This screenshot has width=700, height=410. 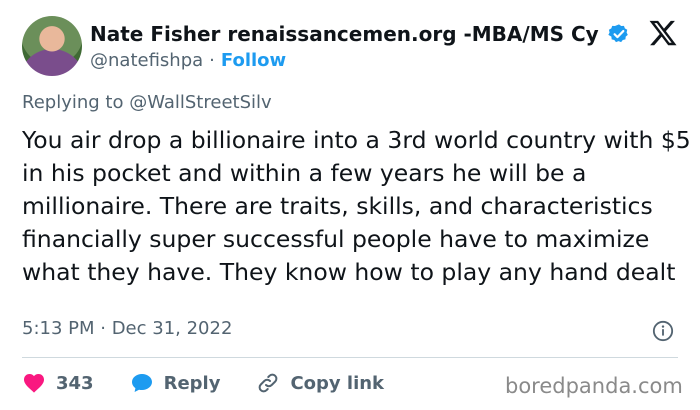 I want to click on watermark: boredpanda.com, so click(x=594, y=386).